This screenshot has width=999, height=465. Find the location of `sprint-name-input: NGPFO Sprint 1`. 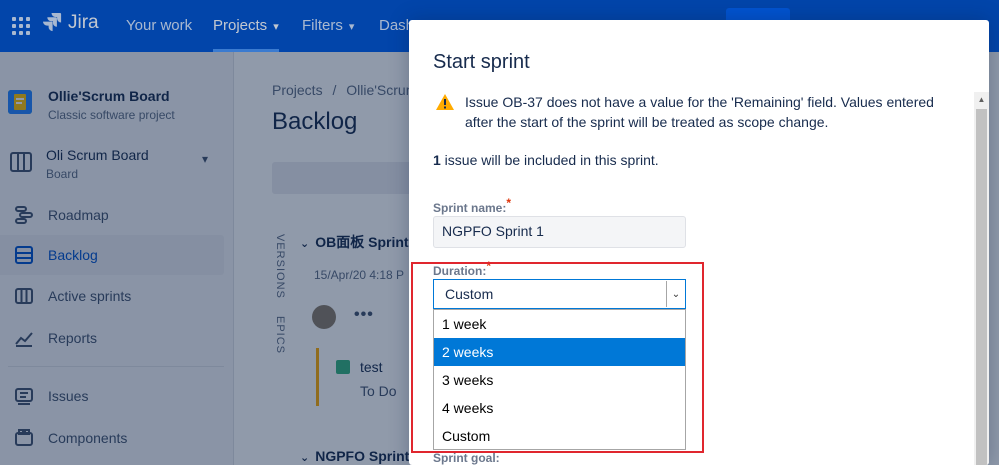

sprint-name-input: NGPFO Sprint 1 is located at coordinates (559, 232).